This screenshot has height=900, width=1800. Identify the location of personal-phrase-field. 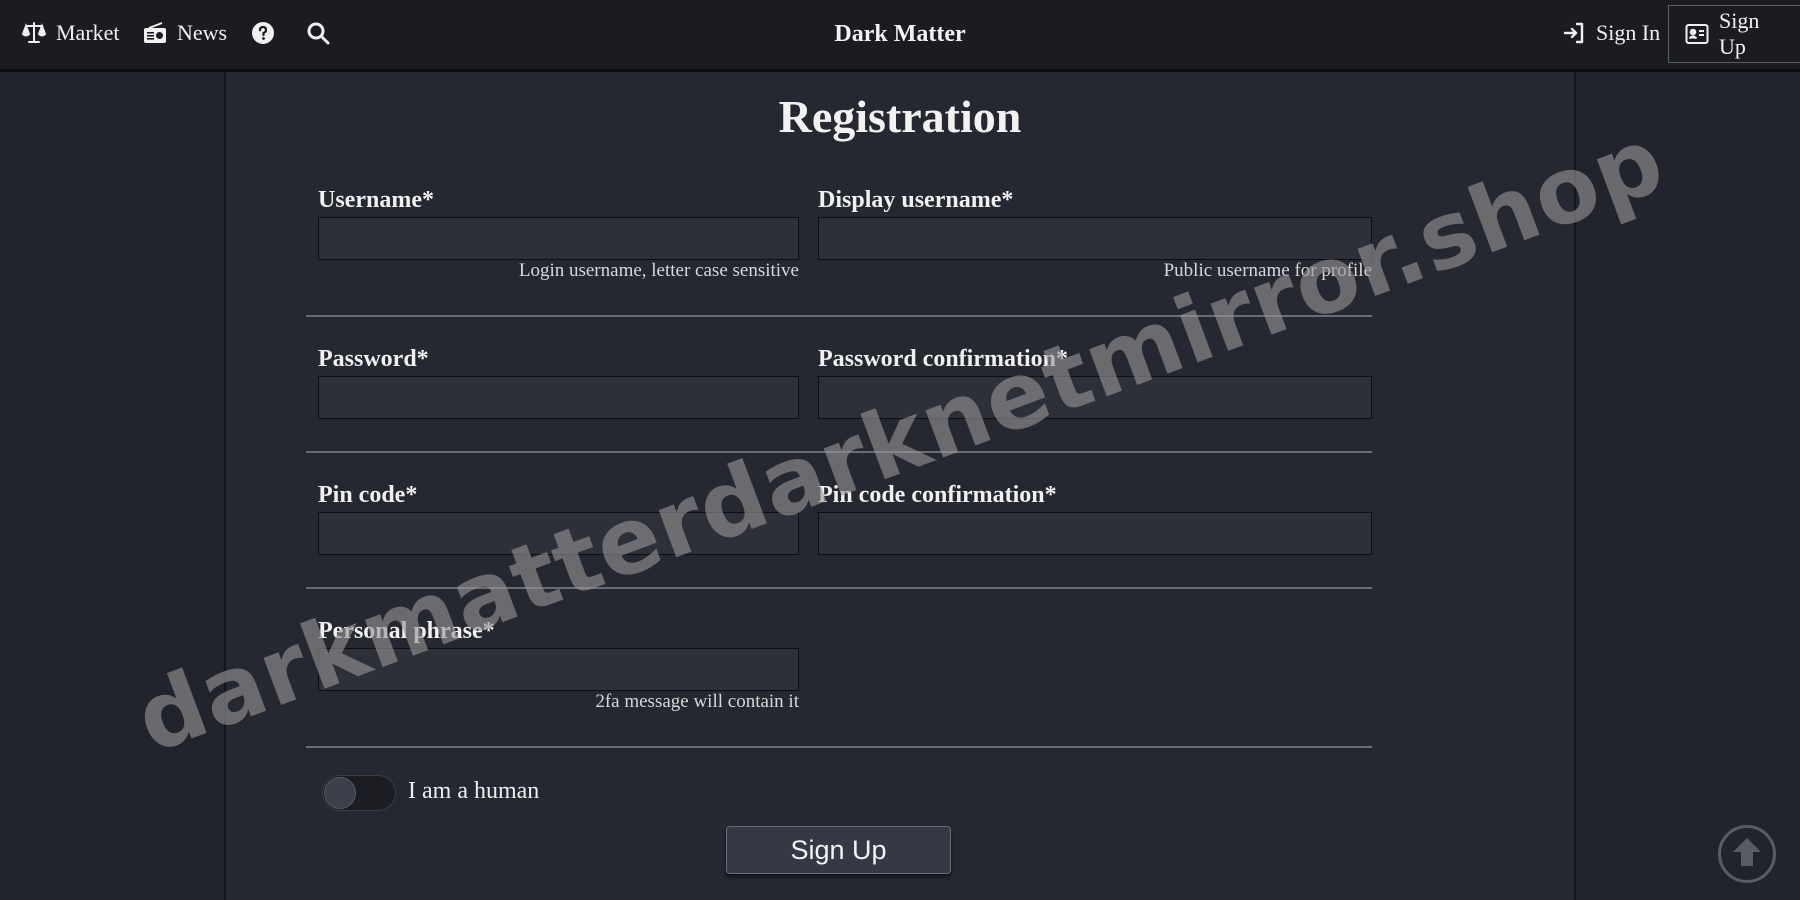
(558, 669).